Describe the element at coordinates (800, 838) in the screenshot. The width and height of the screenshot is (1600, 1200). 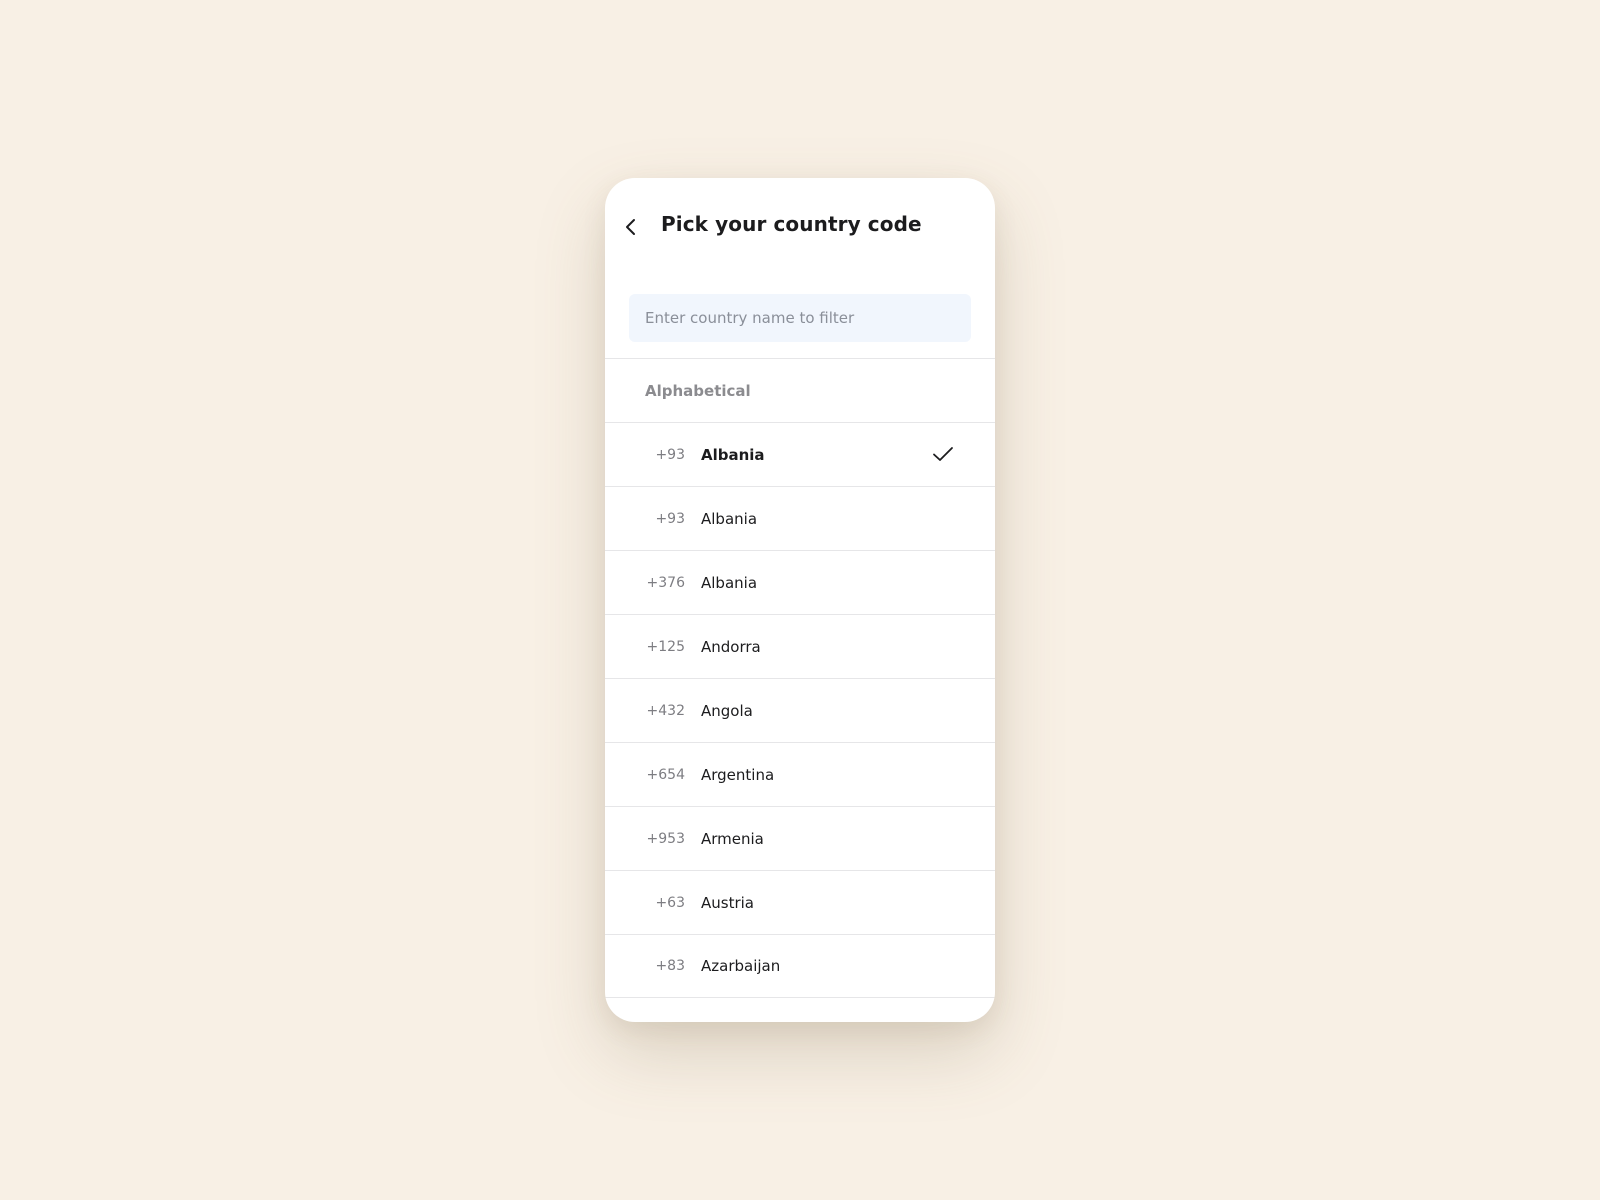
I see `country-row: +953 Armenia` at that location.